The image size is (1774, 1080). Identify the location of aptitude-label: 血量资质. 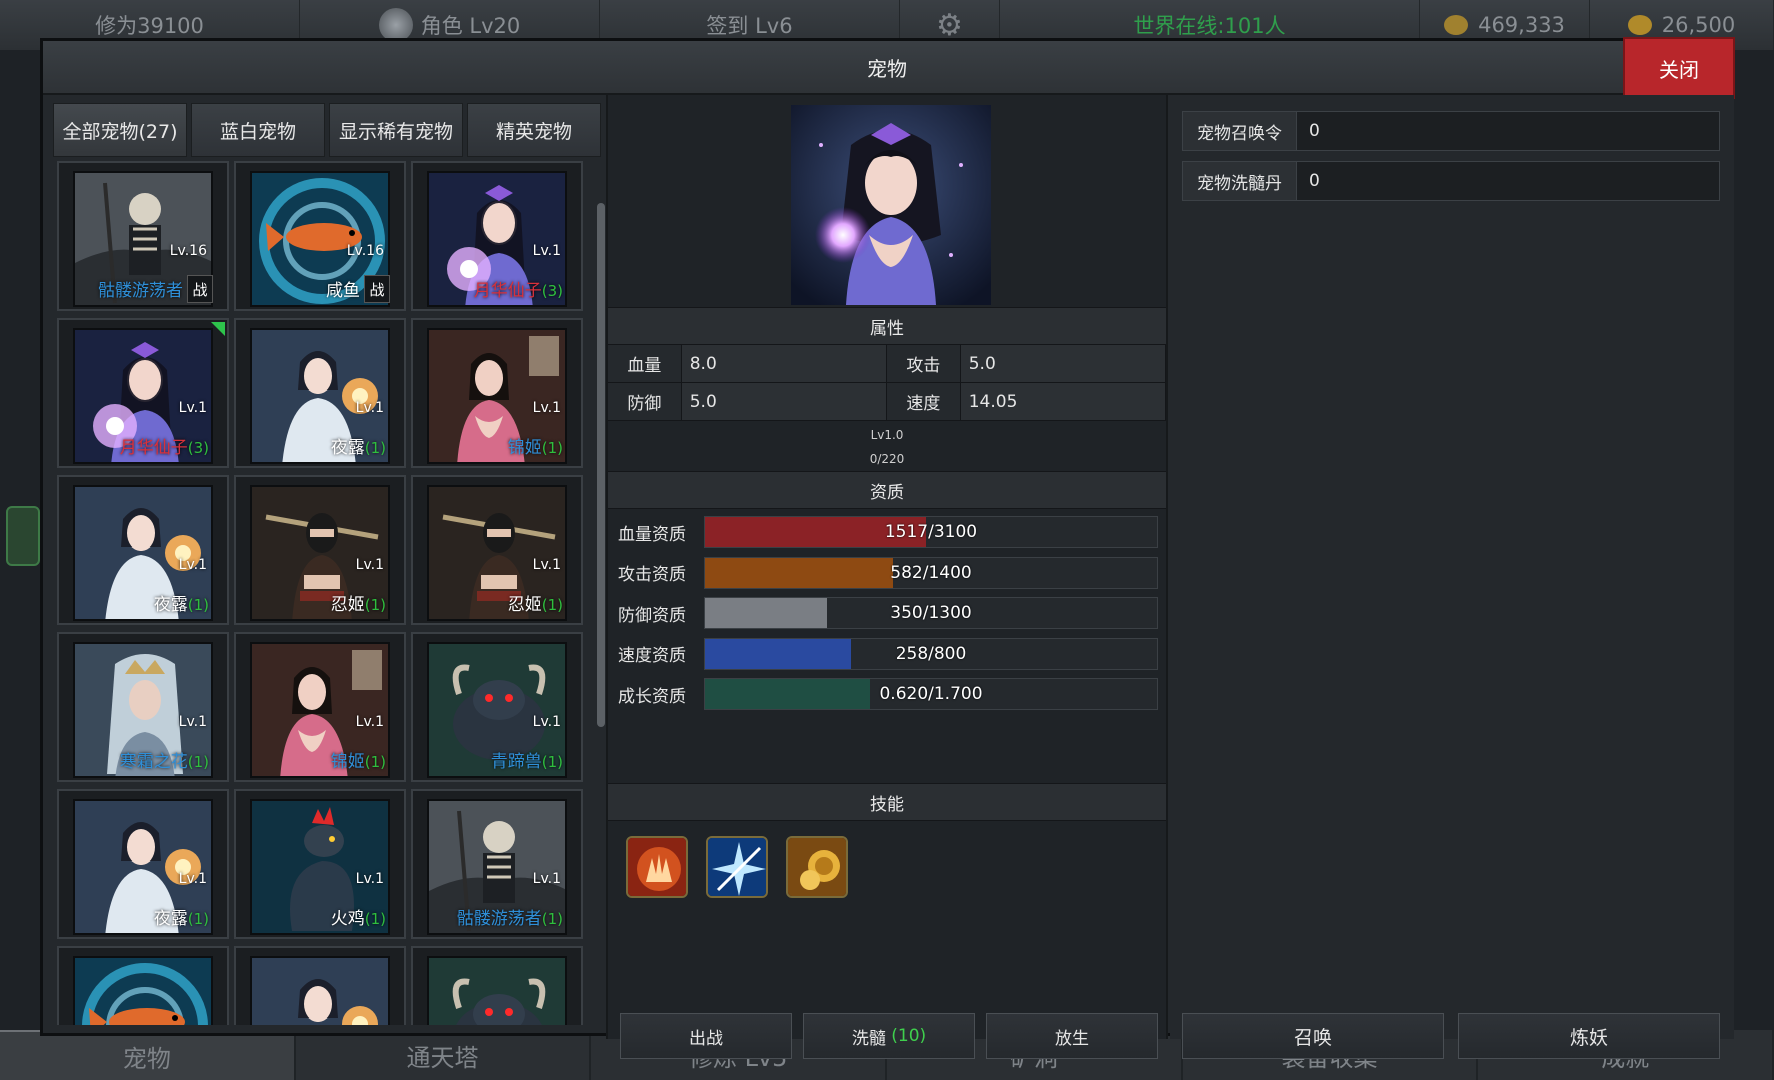
(652, 534).